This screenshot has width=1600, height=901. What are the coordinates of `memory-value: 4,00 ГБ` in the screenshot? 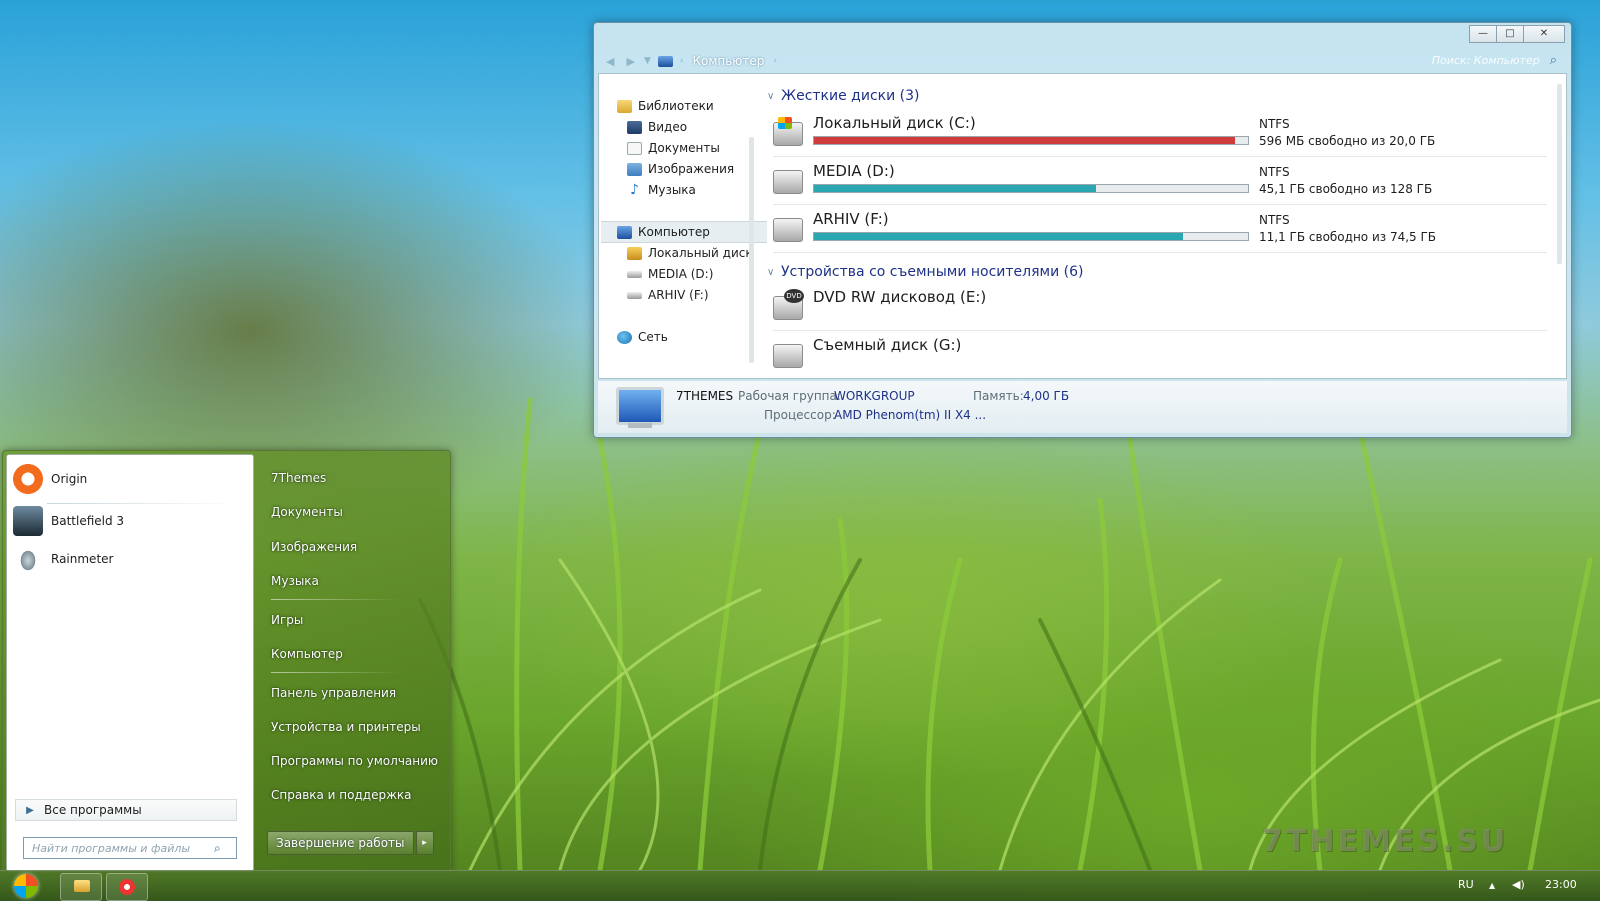 It's located at (1046, 396).